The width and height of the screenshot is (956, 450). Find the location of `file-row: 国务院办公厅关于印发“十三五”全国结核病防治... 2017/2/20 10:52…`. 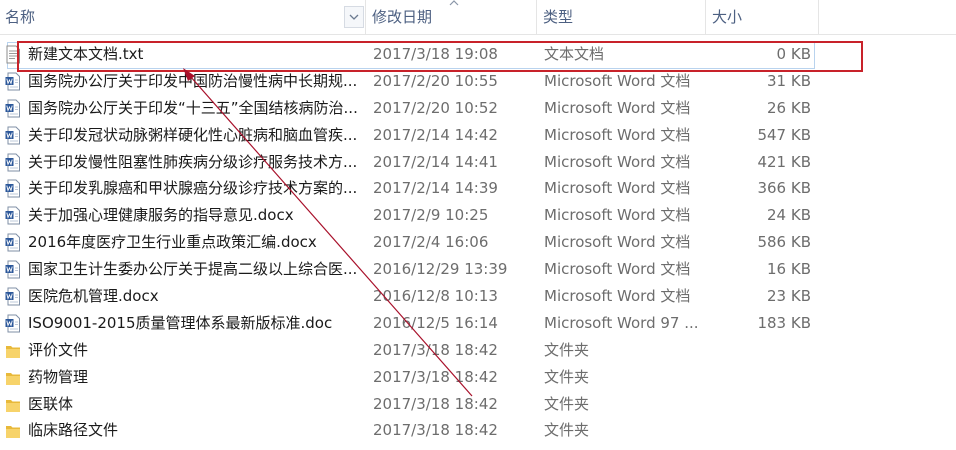

file-row: 国务院办公厅关于印发“十三五”全国结核病防治... 2017/2/20 10:52… is located at coordinates (478, 108).